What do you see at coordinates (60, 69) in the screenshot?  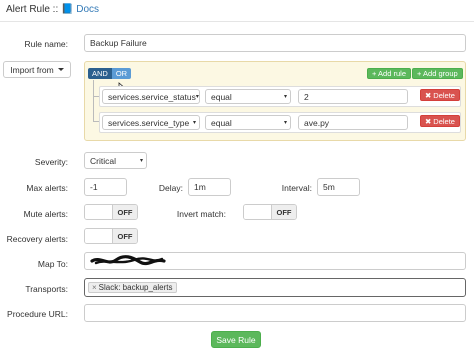 I see `caret-down-icon` at bounding box center [60, 69].